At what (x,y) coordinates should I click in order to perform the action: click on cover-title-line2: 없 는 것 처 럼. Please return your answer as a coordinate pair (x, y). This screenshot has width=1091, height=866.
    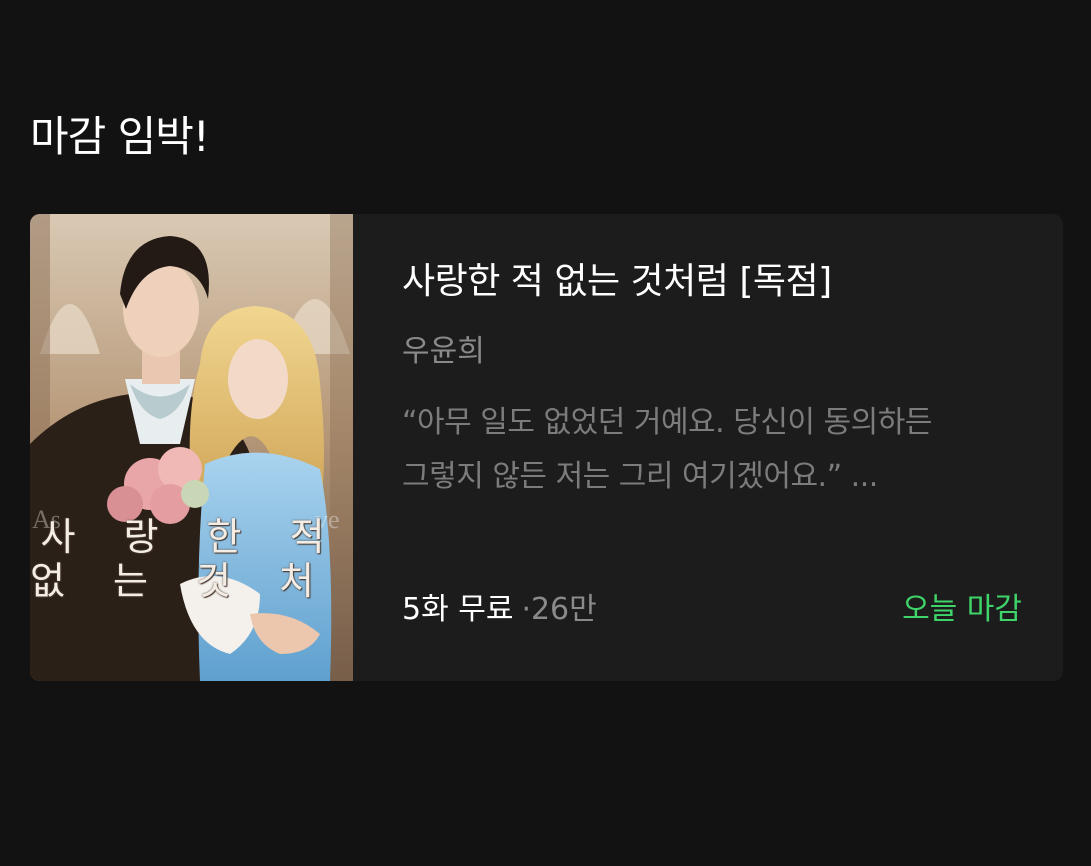
    Looking at the image, I should click on (191, 581).